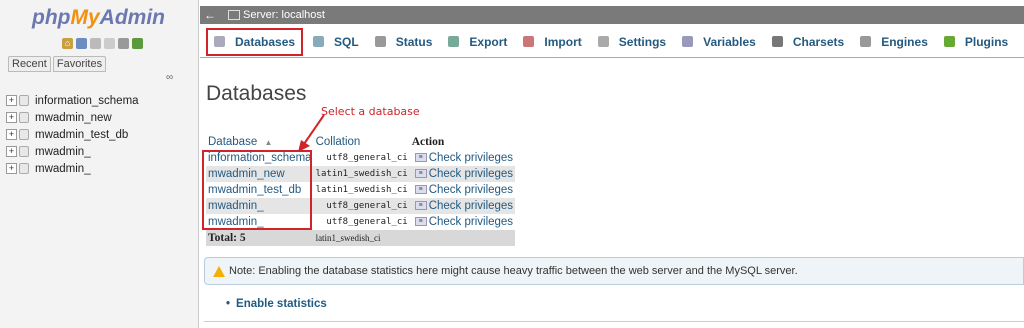 This screenshot has width=1024, height=328. I want to click on tab-status: Status, so click(404, 42).